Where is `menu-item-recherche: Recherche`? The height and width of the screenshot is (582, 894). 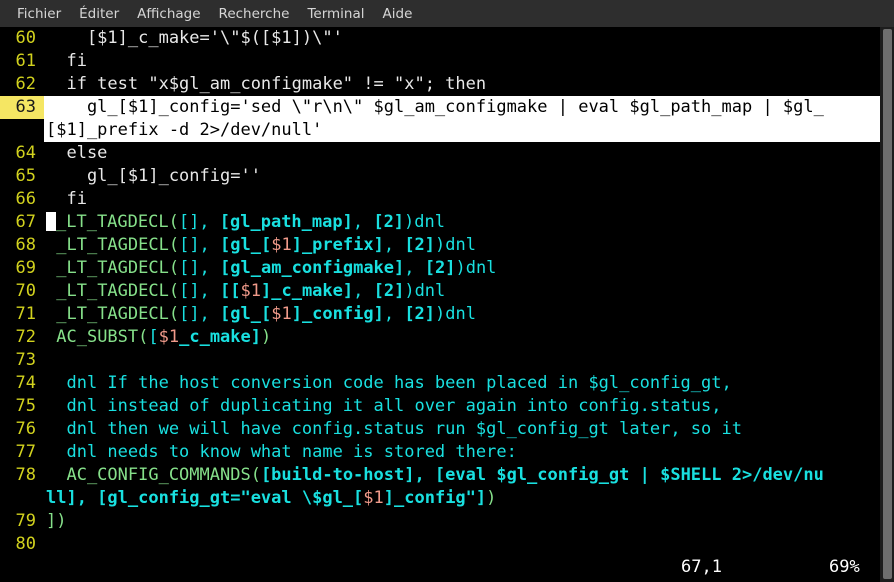
menu-item-recherche: Recherche is located at coordinates (254, 14).